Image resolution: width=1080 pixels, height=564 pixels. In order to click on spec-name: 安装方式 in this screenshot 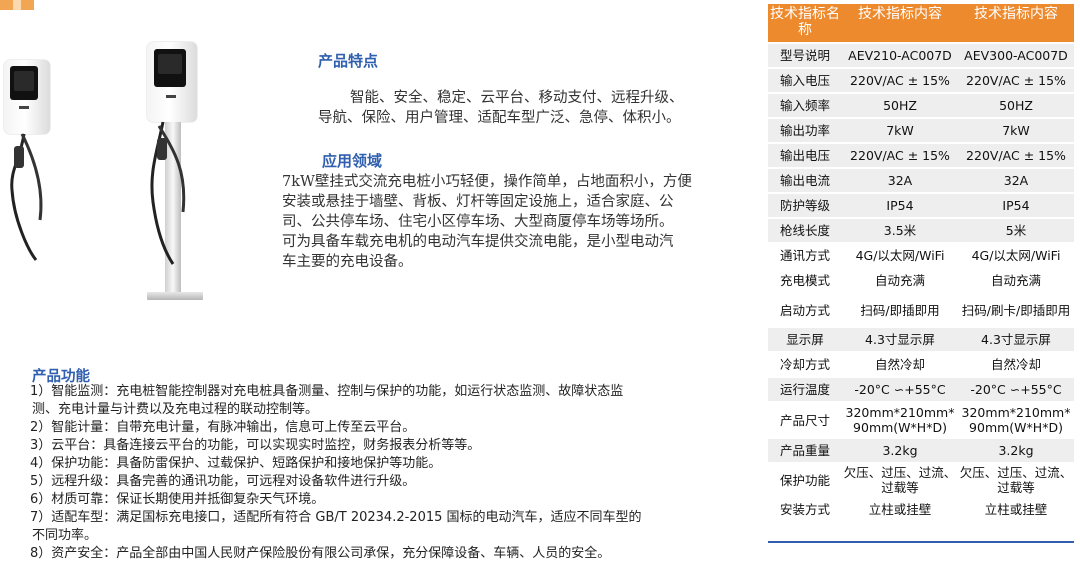, I will do `click(805, 509)`.